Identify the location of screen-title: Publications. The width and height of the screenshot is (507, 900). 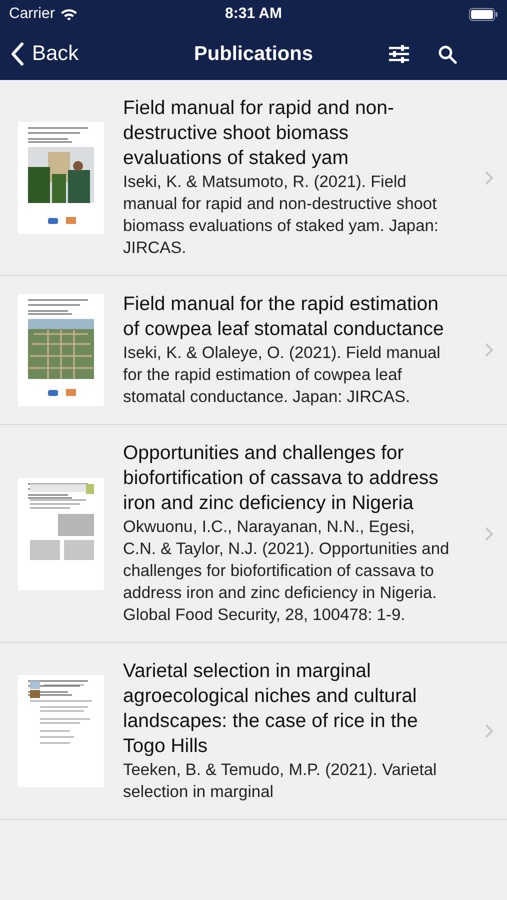
(253, 54).